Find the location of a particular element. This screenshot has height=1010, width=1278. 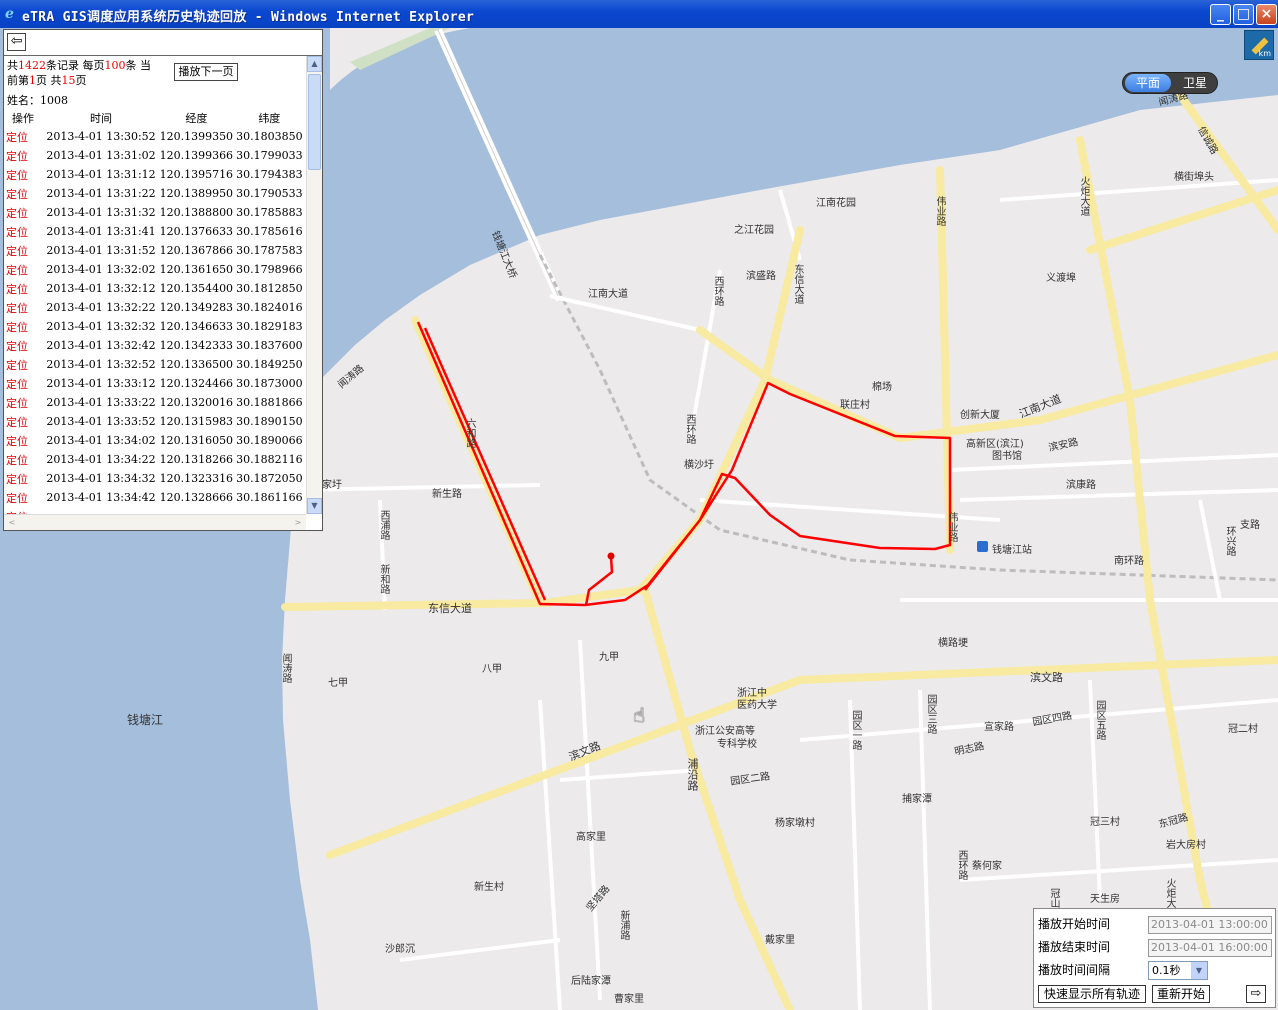

ruler-unit: km is located at coordinates (1264, 53).